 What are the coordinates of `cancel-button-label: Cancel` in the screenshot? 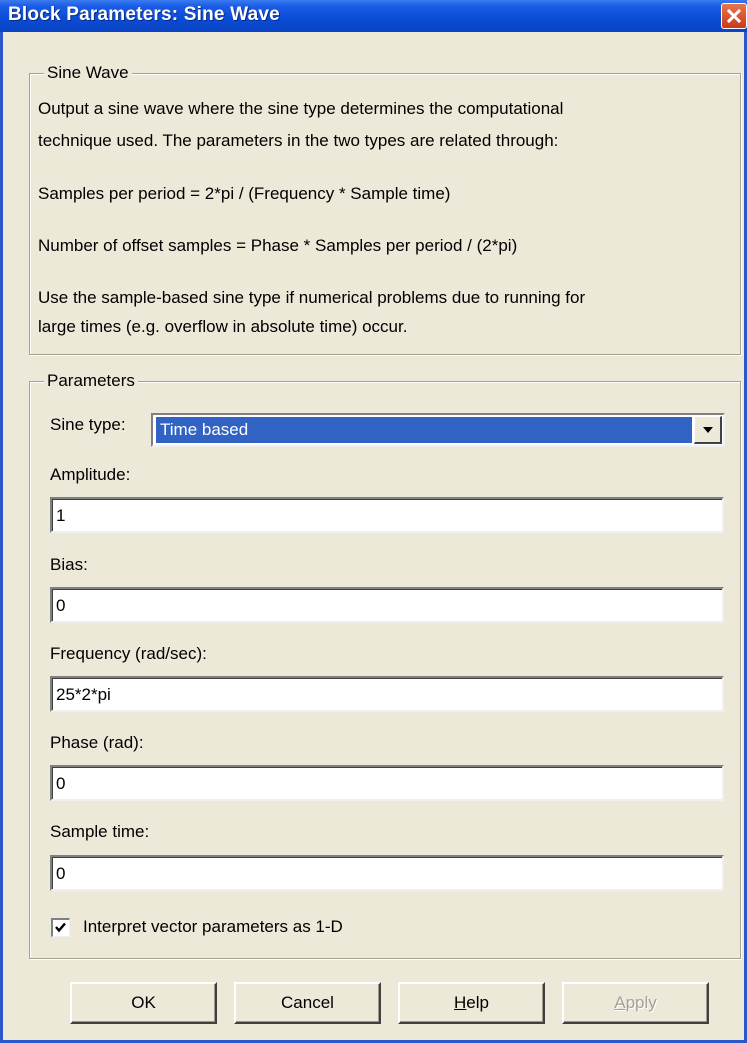 It's located at (307, 1002).